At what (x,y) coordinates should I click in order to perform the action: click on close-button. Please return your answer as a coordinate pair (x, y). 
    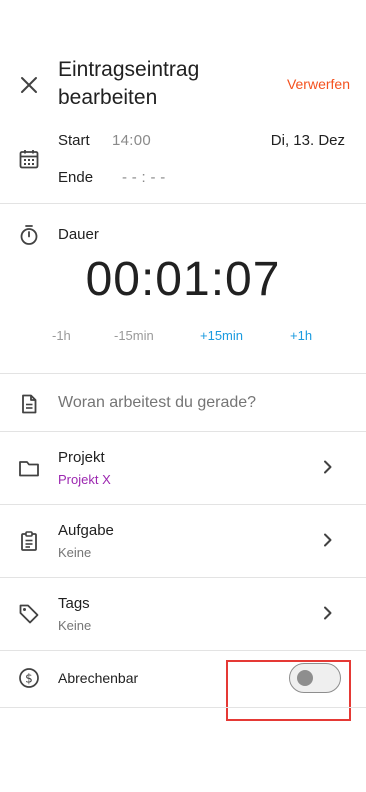
    Looking at the image, I should click on (29, 85).